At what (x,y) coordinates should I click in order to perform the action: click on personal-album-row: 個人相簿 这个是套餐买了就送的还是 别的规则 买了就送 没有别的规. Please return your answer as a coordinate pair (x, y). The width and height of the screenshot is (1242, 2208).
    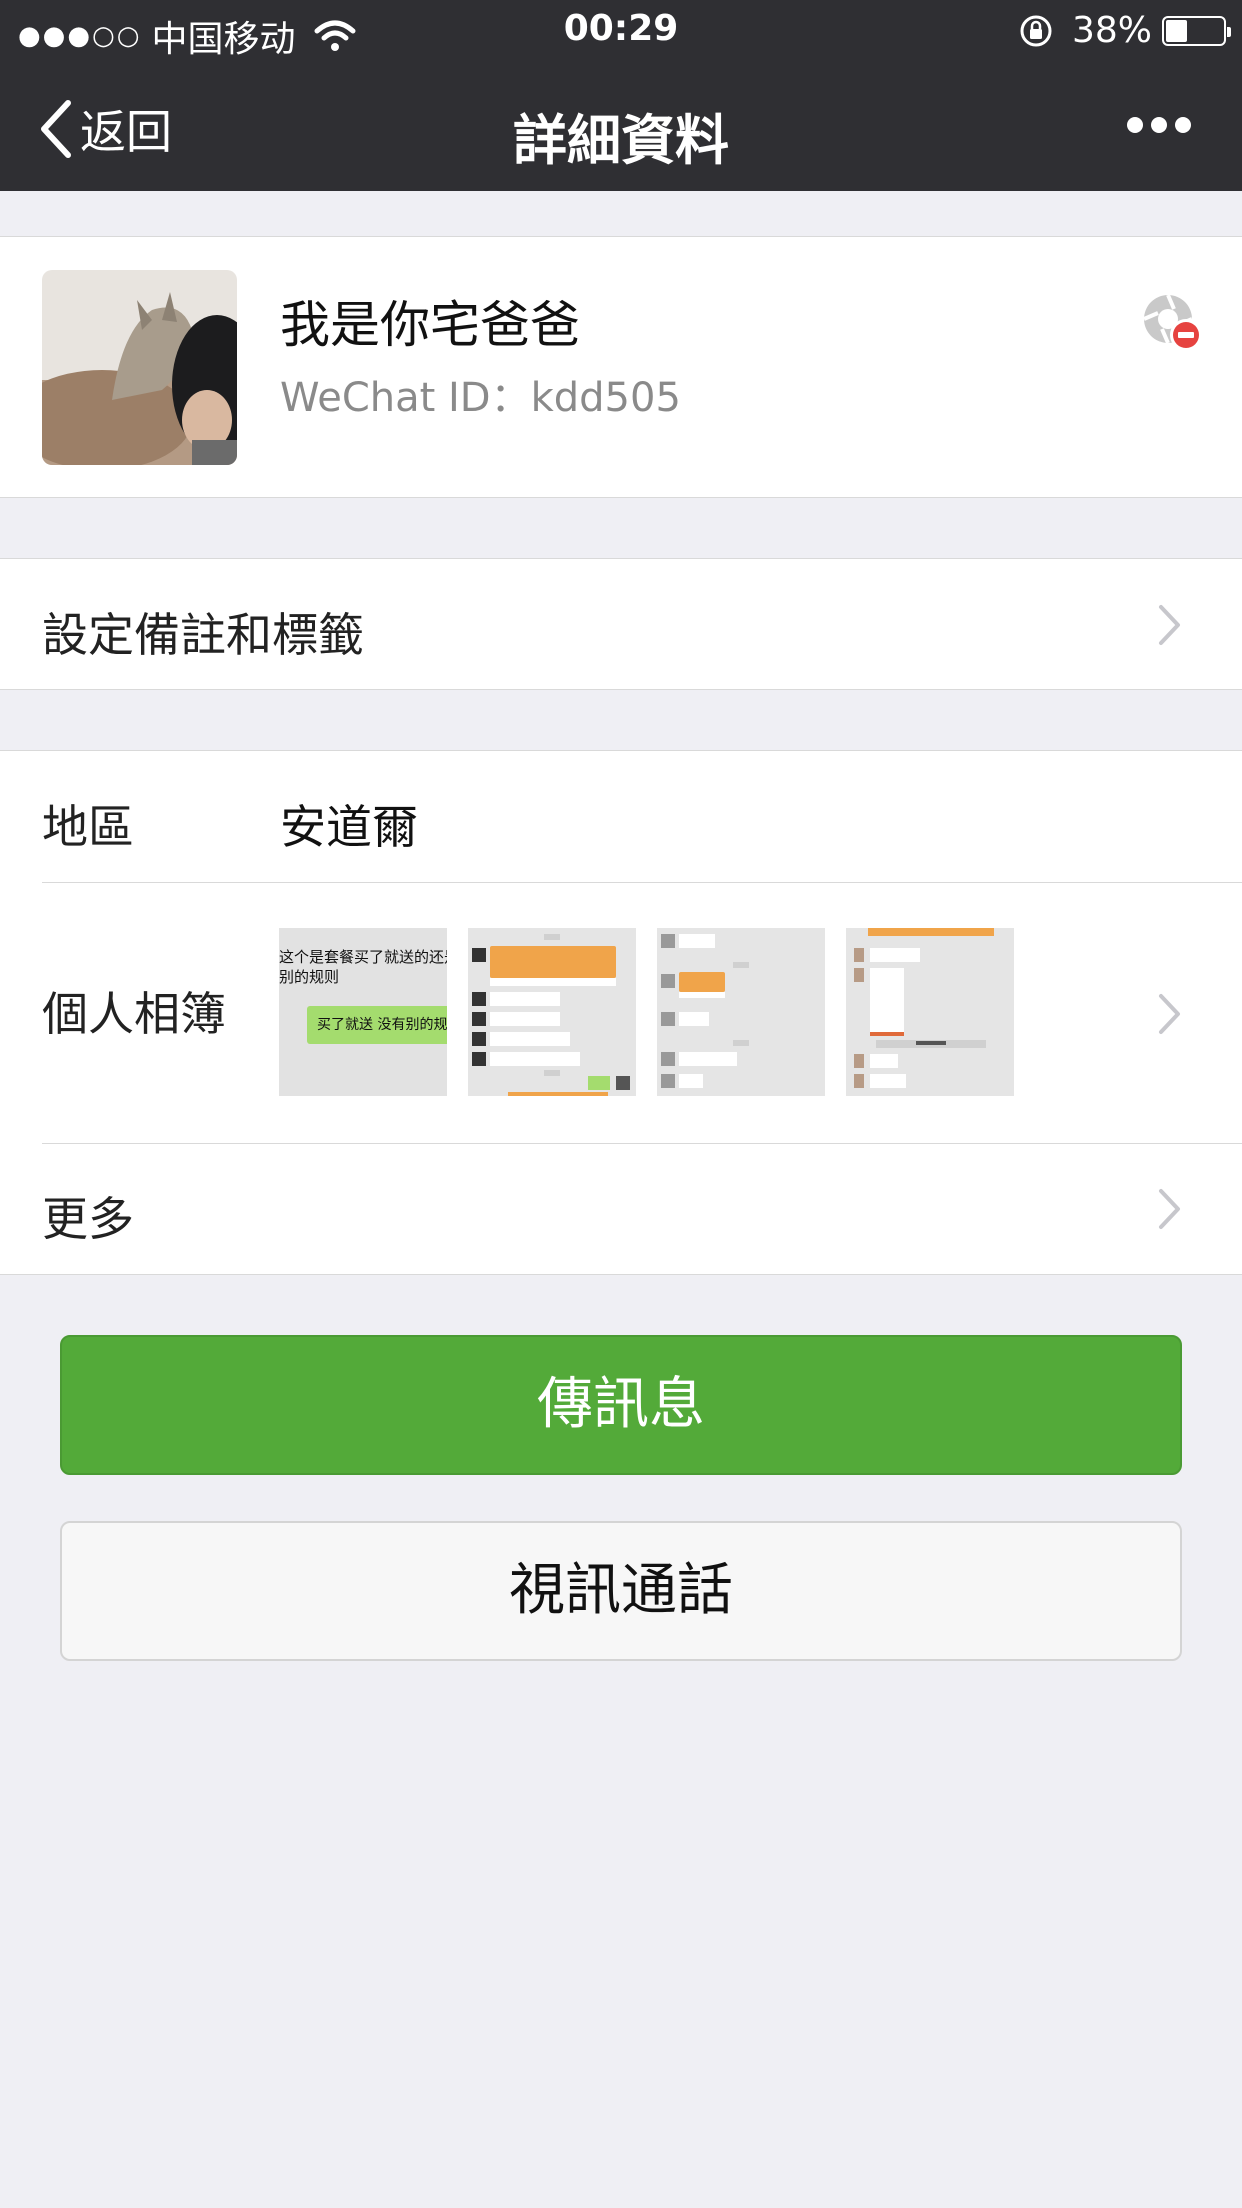
    Looking at the image, I should click on (621, 1013).